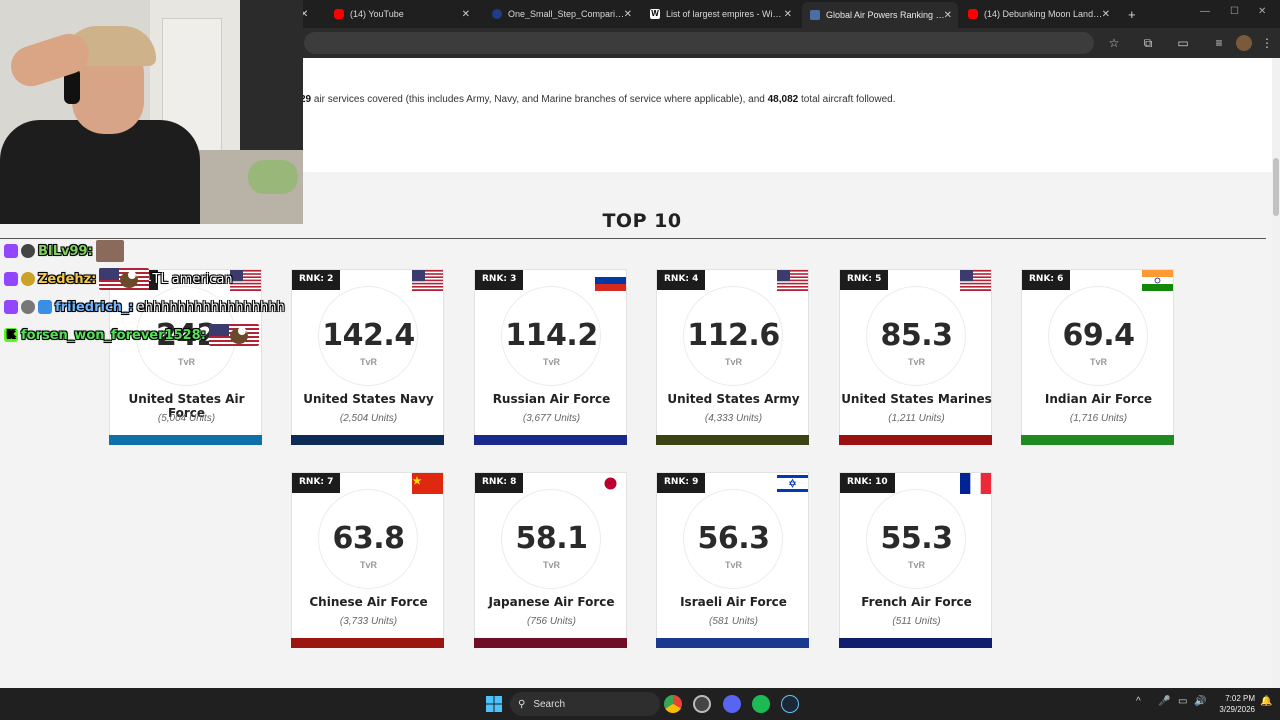 The height and width of the screenshot is (720, 1280). I want to click on tab-comparison: One_Small_Step_Comparison_2 ✕, so click(561, 14).